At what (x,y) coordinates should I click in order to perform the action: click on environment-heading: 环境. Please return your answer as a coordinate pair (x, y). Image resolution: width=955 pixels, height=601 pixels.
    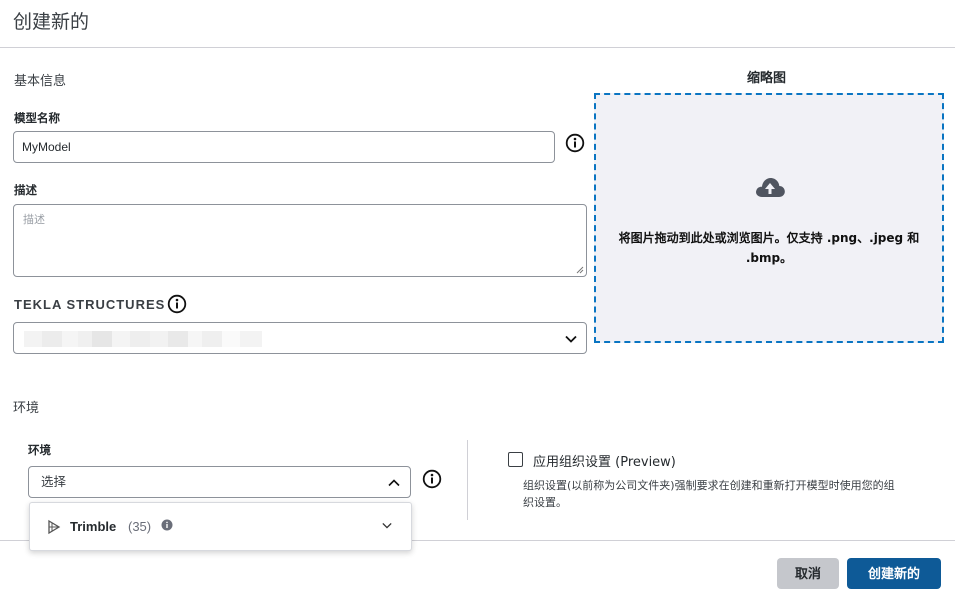
    Looking at the image, I should click on (26, 408).